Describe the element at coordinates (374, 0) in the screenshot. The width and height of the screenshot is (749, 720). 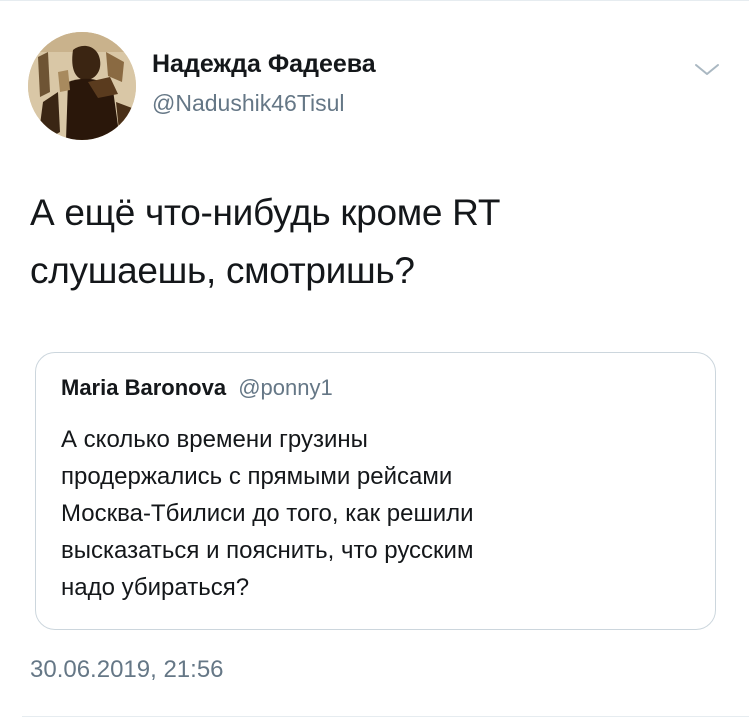
I see `top-divider` at that location.